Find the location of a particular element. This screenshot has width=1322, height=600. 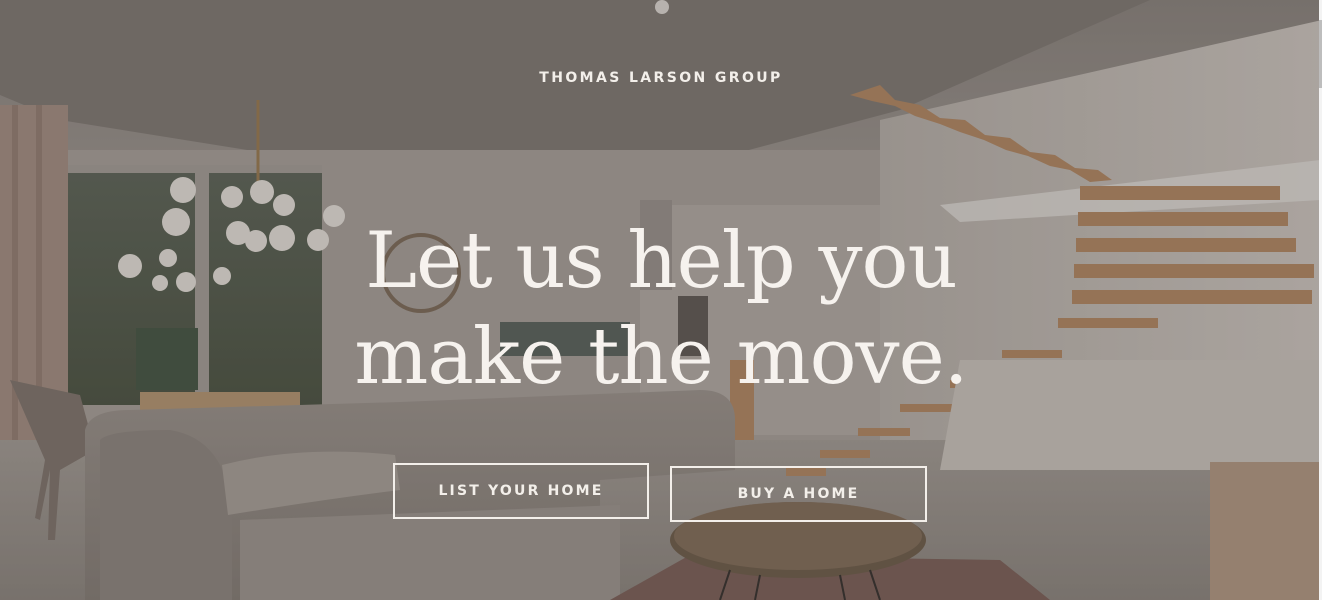

buy-a-home-button: BUY A HOME is located at coordinates (798, 494).